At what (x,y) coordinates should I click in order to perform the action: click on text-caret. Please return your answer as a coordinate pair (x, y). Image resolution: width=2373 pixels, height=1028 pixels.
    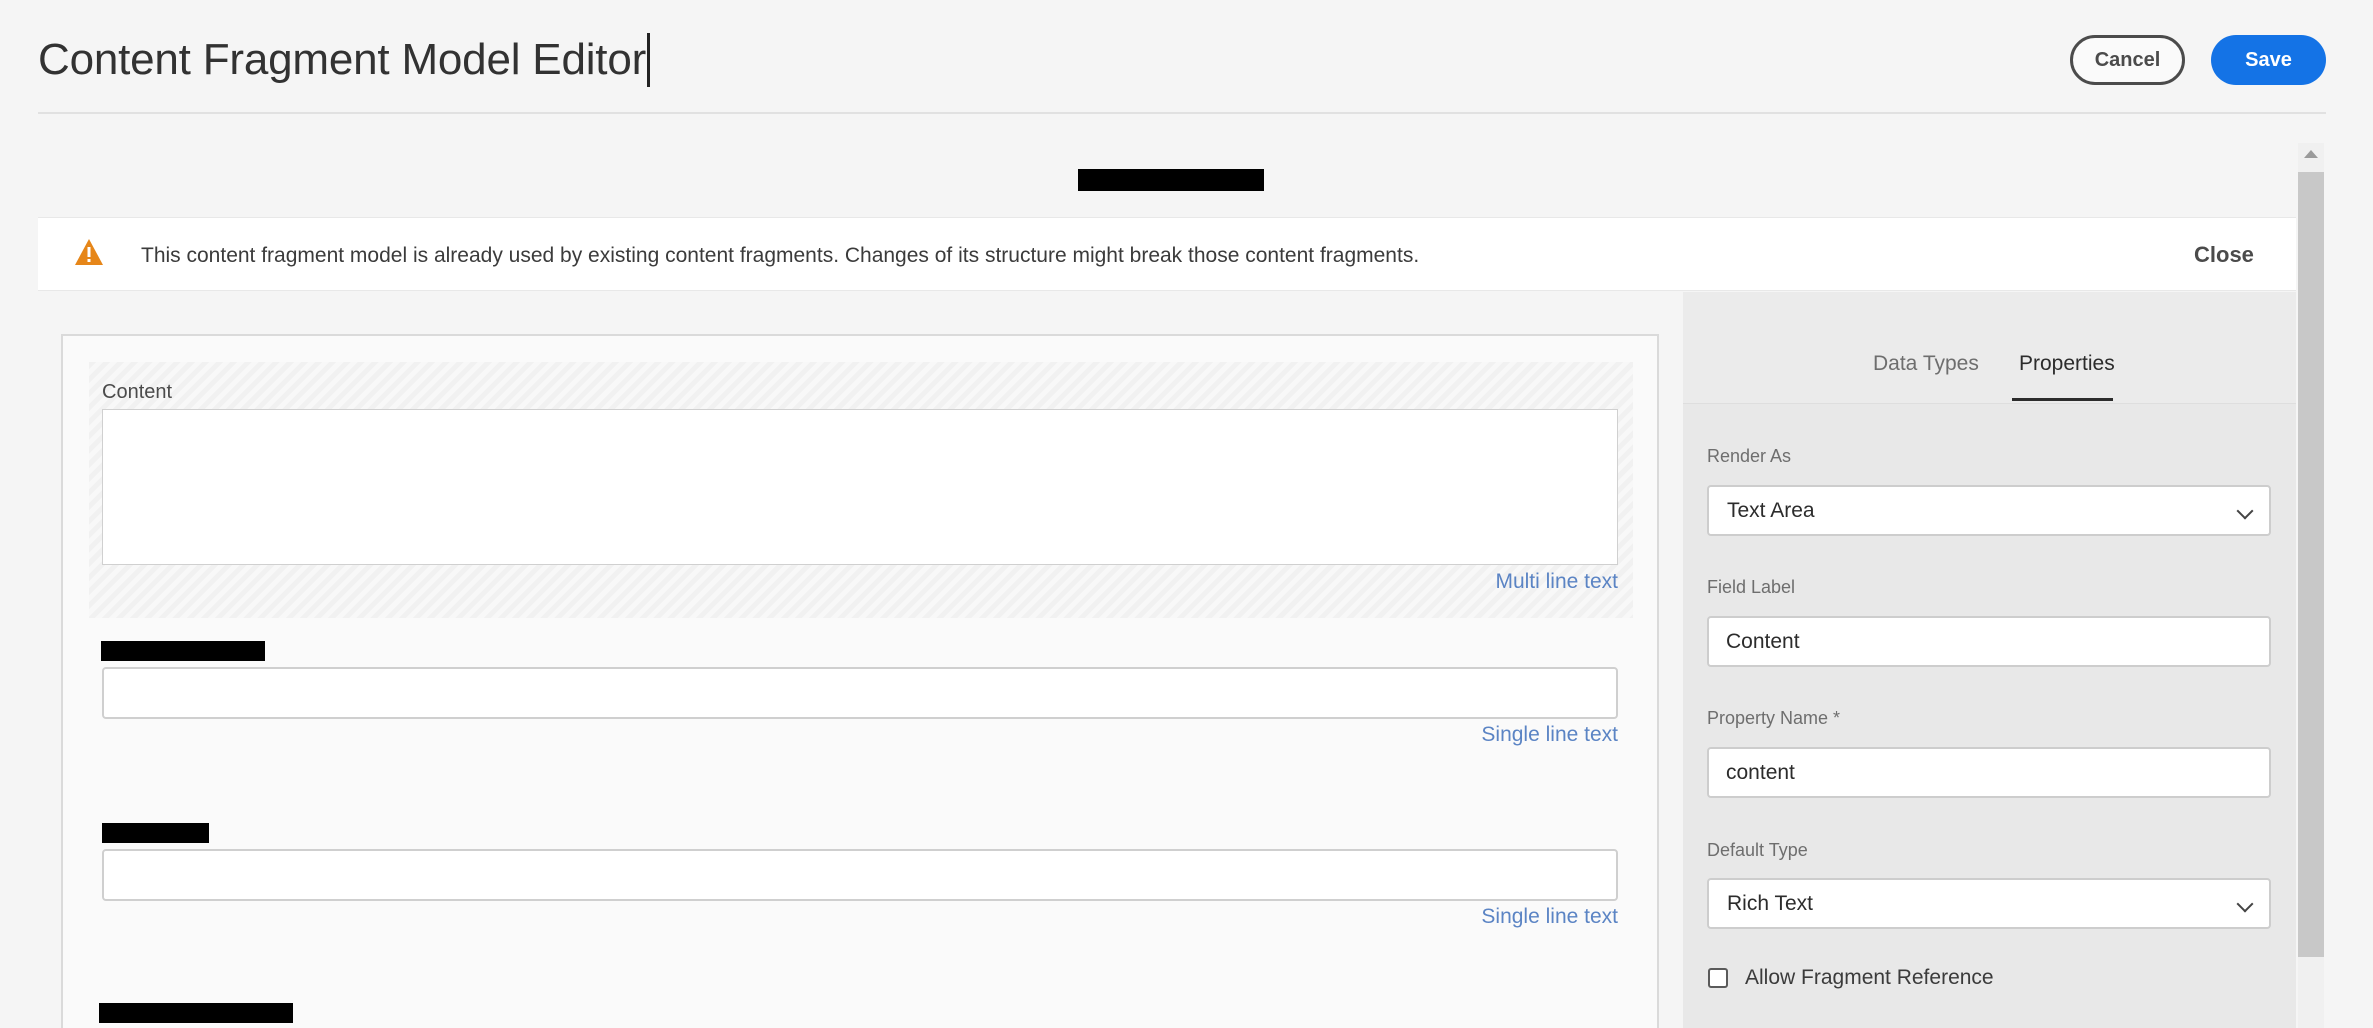
    Looking at the image, I should click on (649, 60).